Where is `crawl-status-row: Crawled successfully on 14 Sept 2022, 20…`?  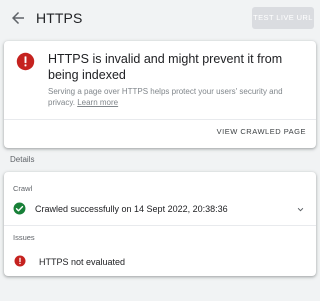
crawl-status-row: Crawled successfully on 14 Sept 2022, 20… is located at coordinates (160, 210).